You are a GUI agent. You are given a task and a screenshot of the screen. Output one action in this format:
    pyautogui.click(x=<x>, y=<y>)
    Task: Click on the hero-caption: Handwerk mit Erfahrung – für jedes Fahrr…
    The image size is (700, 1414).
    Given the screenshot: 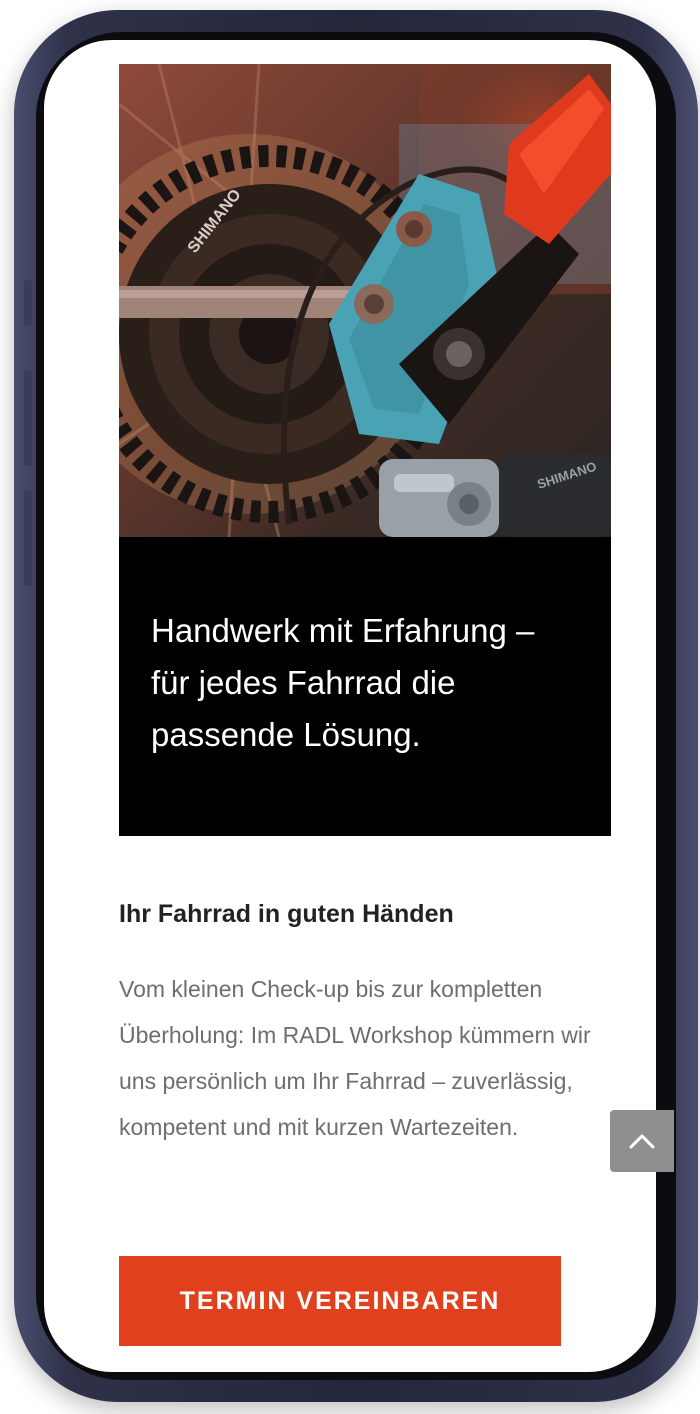 What is the action you would take?
    pyautogui.click(x=365, y=686)
    